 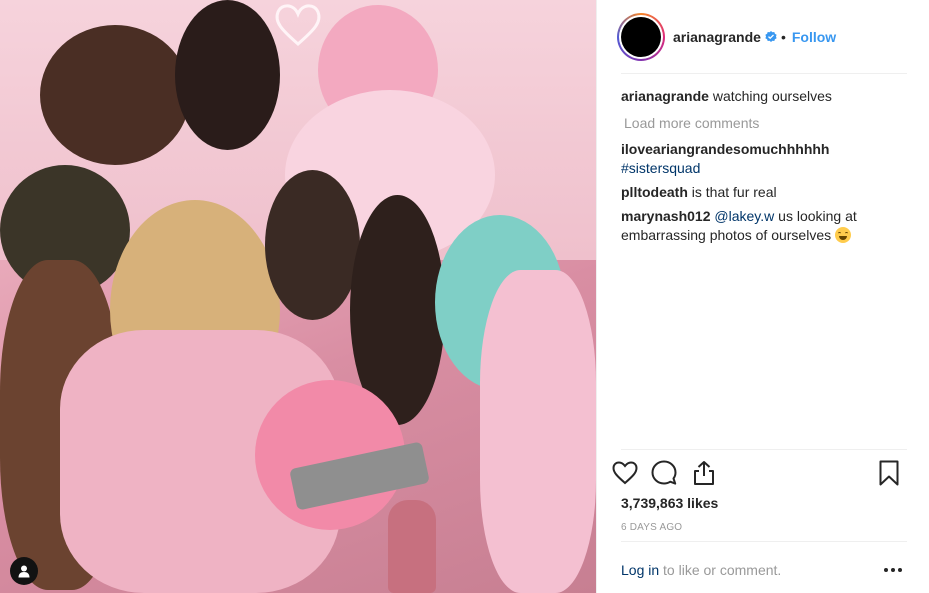 What do you see at coordinates (725, 149) in the screenshot?
I see `comment-author: iloveariangrandesomuchhhhhh` at bounding box center [725, 149].